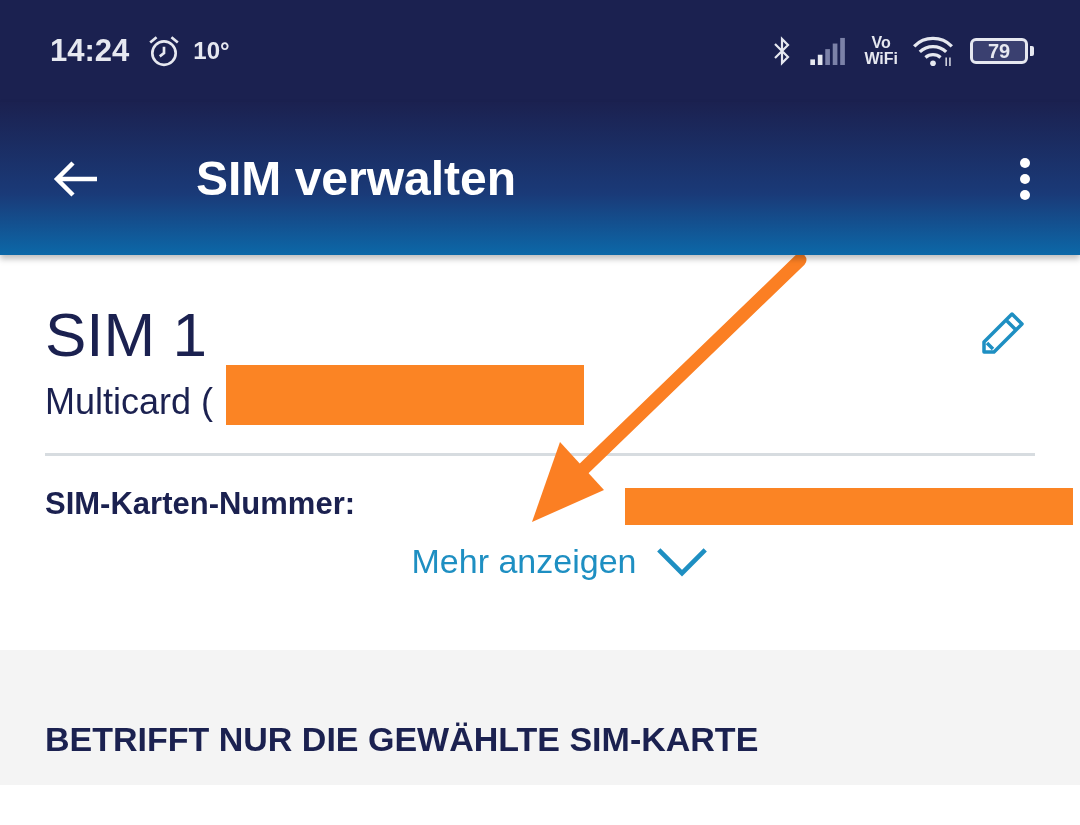  I want to click on more-options-icon, so click(1025, 178).